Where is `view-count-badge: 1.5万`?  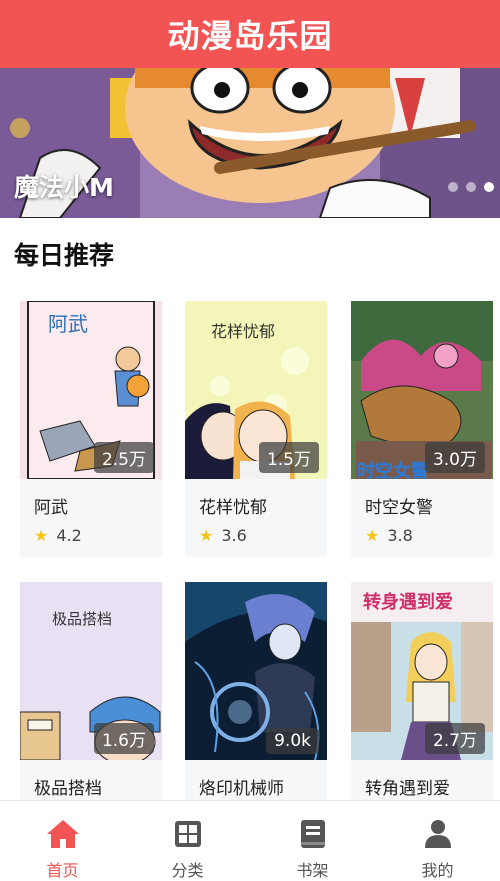 view-count-badge: 1.5万 is located at coordinates (288, 457).